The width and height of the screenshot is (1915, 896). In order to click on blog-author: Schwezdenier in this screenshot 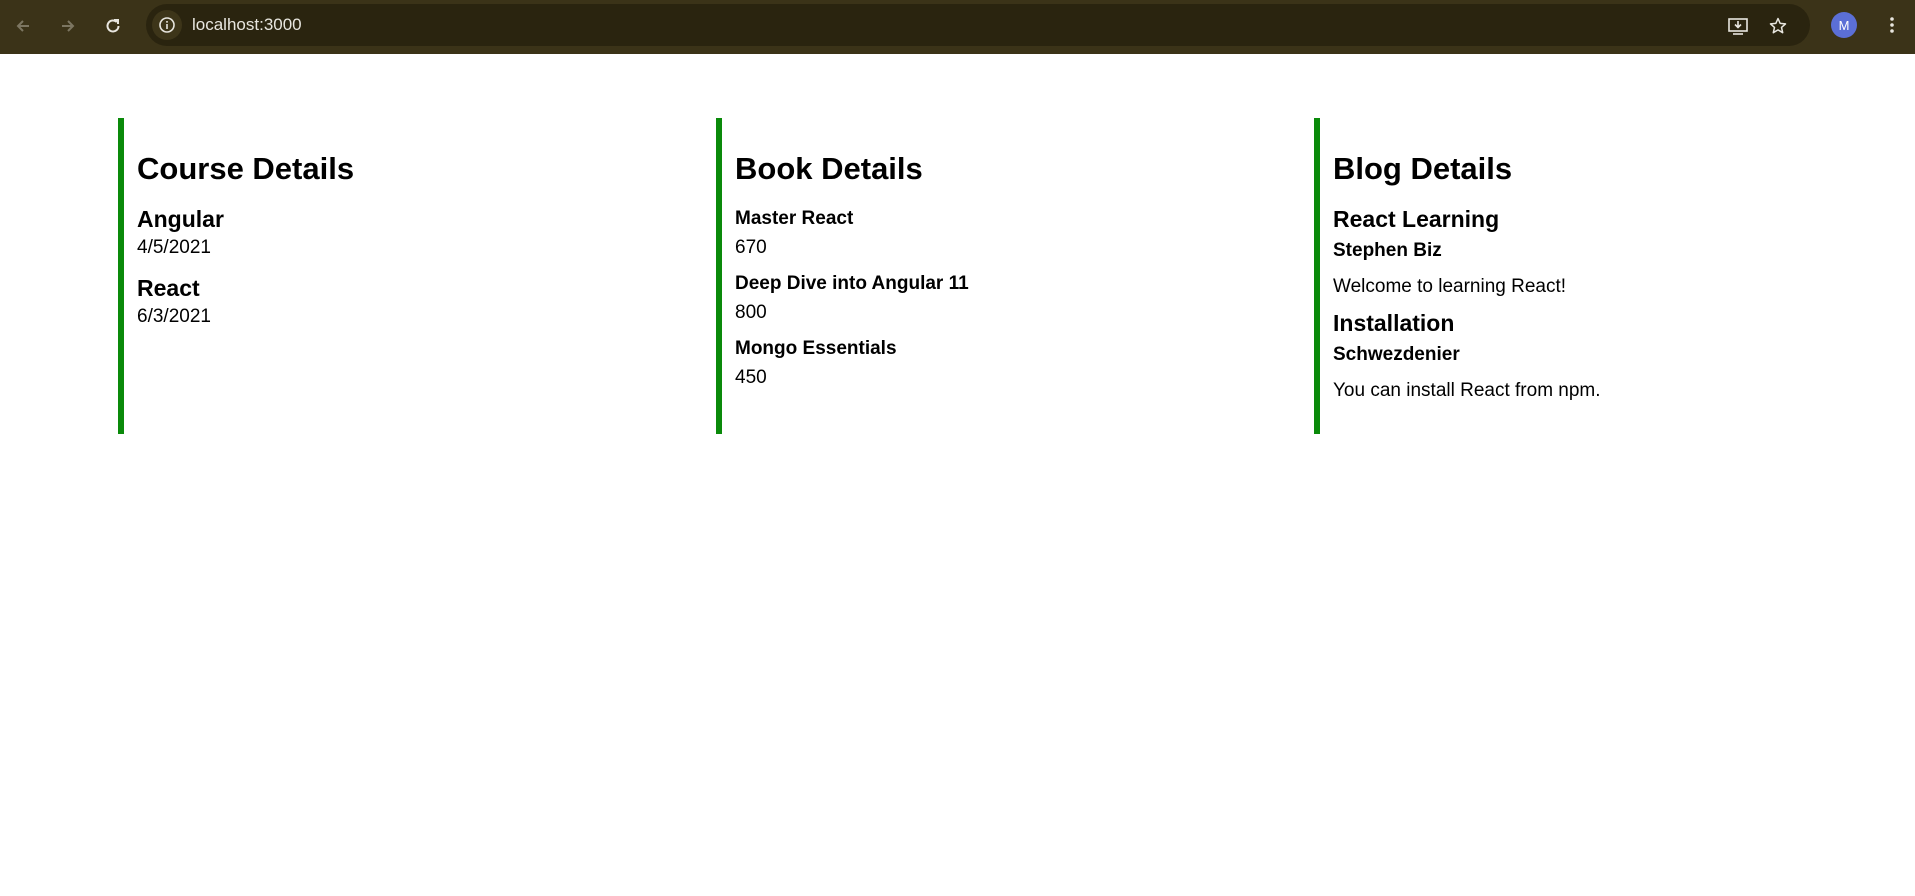, I will do `click(1396, 354)`.